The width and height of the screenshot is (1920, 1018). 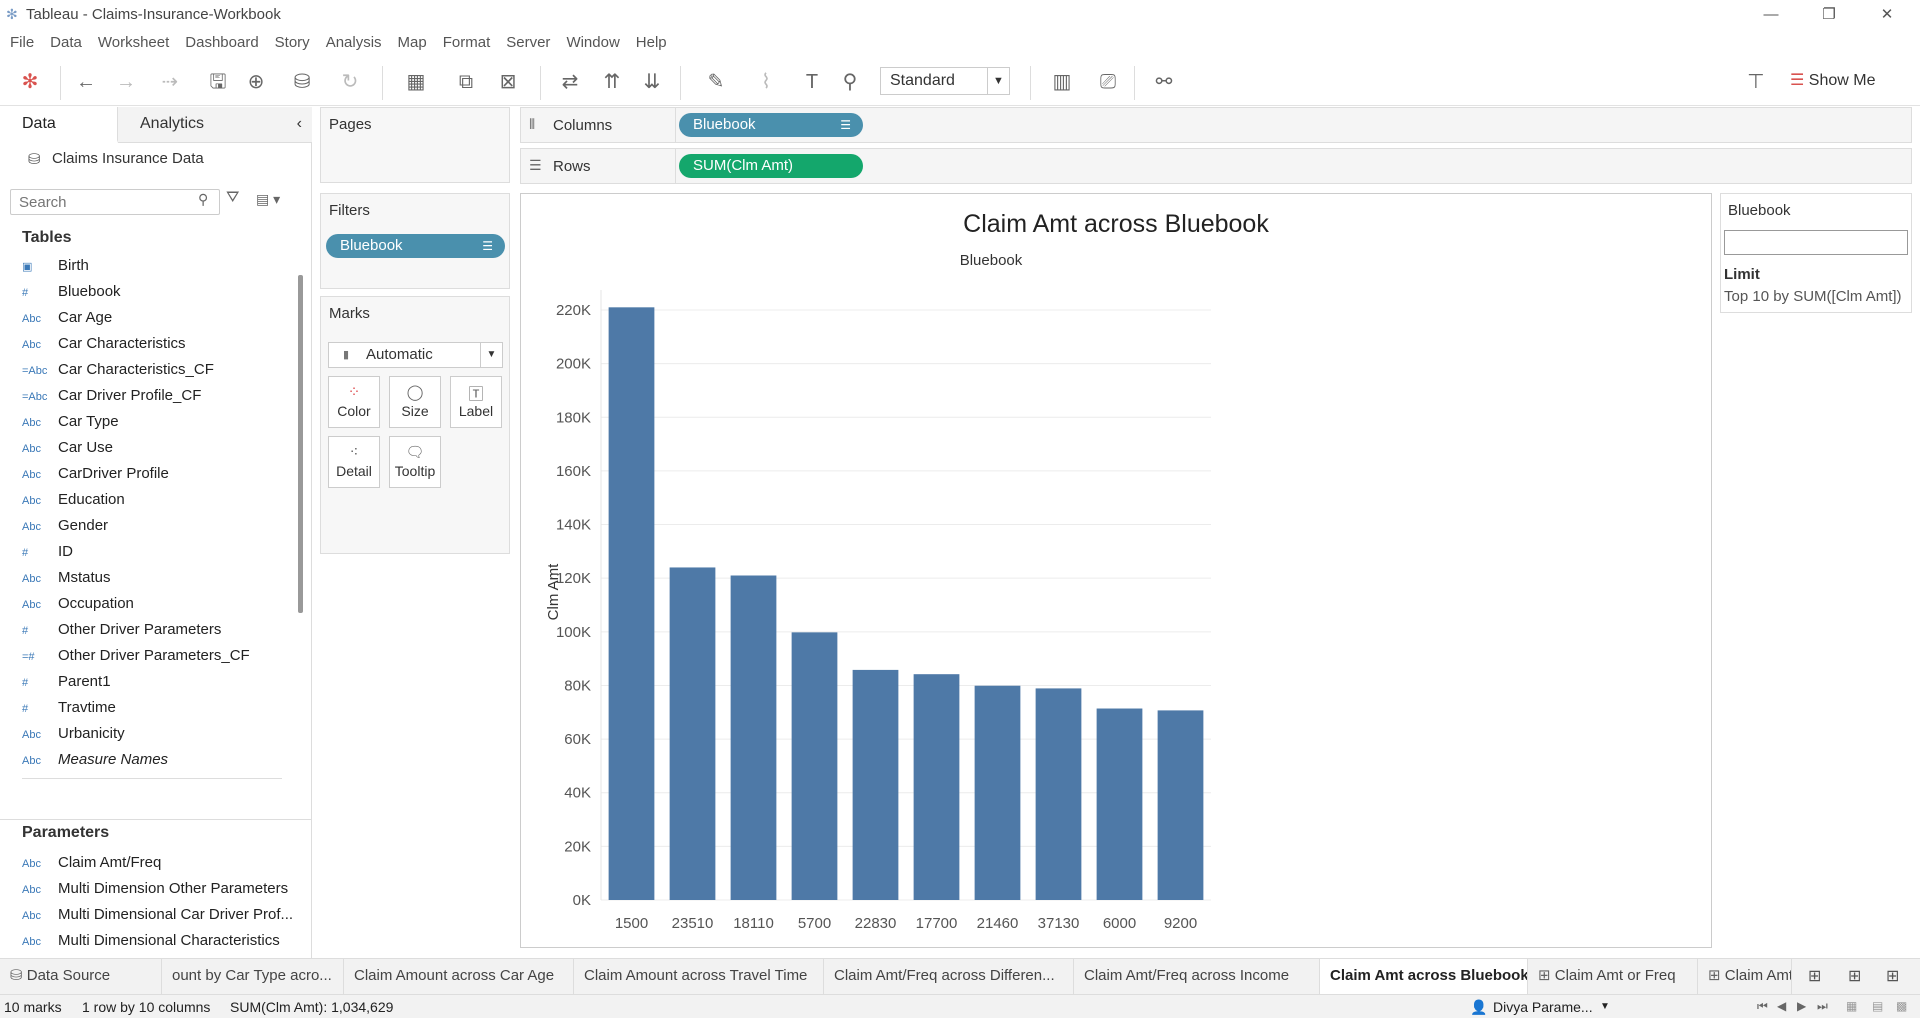 What do you see at coordinates (162, 318) in the screenshot?
I see `field-item: Abc Car Age` at bounding box center [162, 318].